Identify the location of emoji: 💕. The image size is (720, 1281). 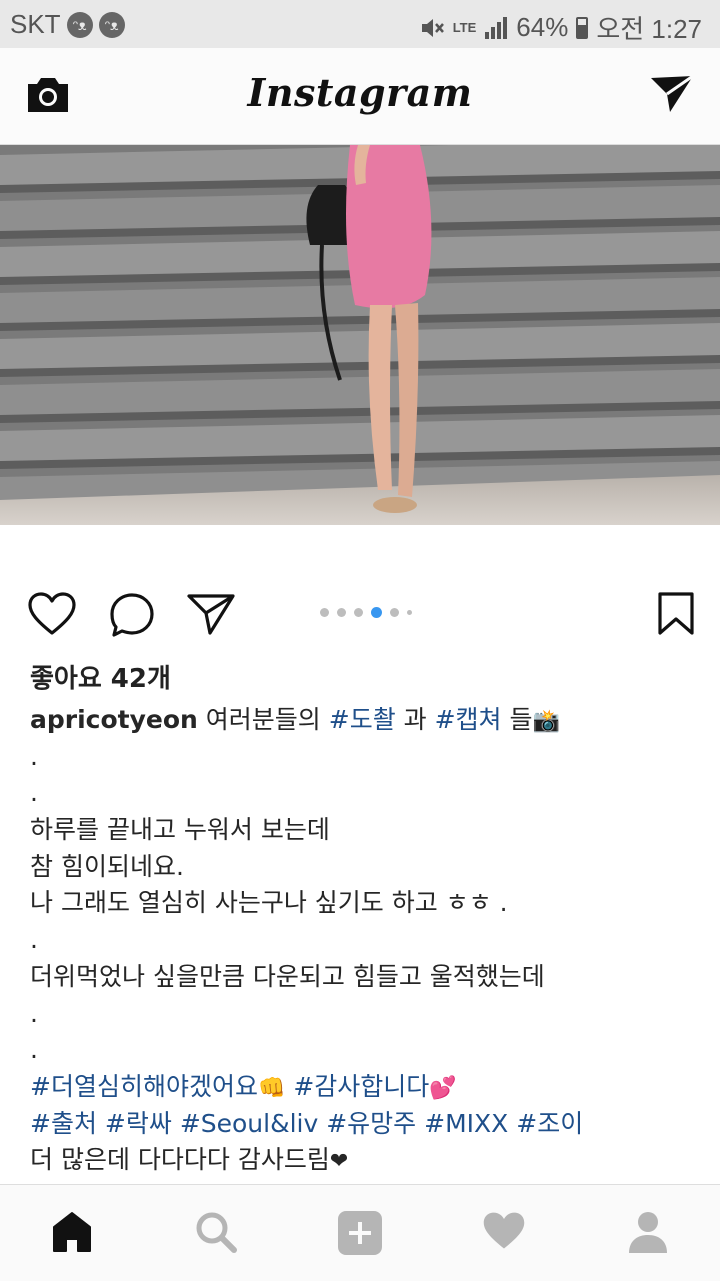
(443, 1088).